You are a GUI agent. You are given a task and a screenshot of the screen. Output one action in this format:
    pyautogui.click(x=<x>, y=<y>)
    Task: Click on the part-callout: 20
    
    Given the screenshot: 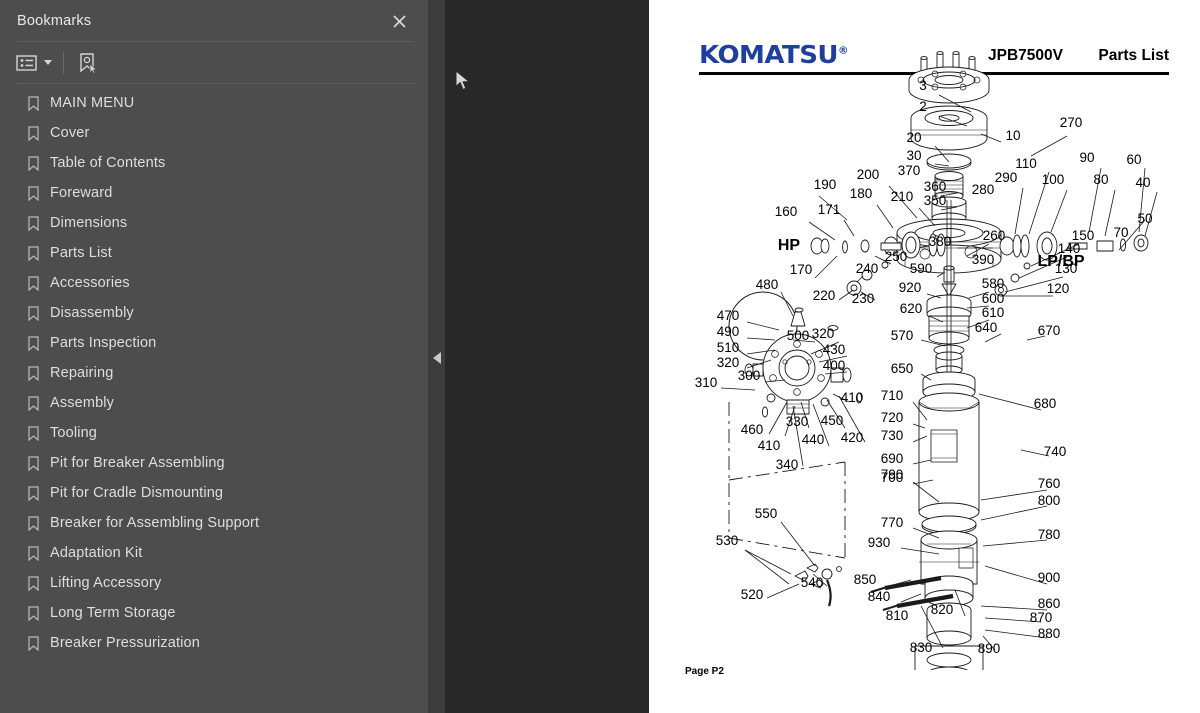 What is the action you would take?
    pyautogui.click(x=913, y=137)
    